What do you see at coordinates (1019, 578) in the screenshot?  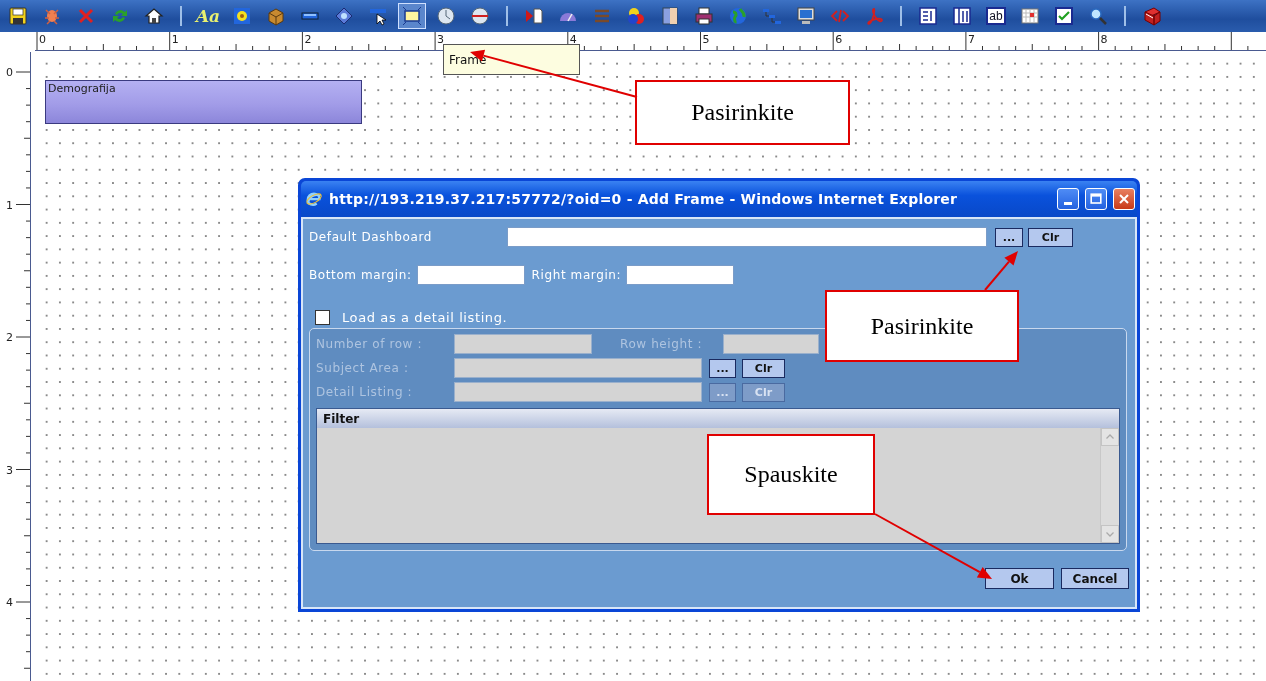 I see `ok-button: Ok` at bounding box center [1019, 578].